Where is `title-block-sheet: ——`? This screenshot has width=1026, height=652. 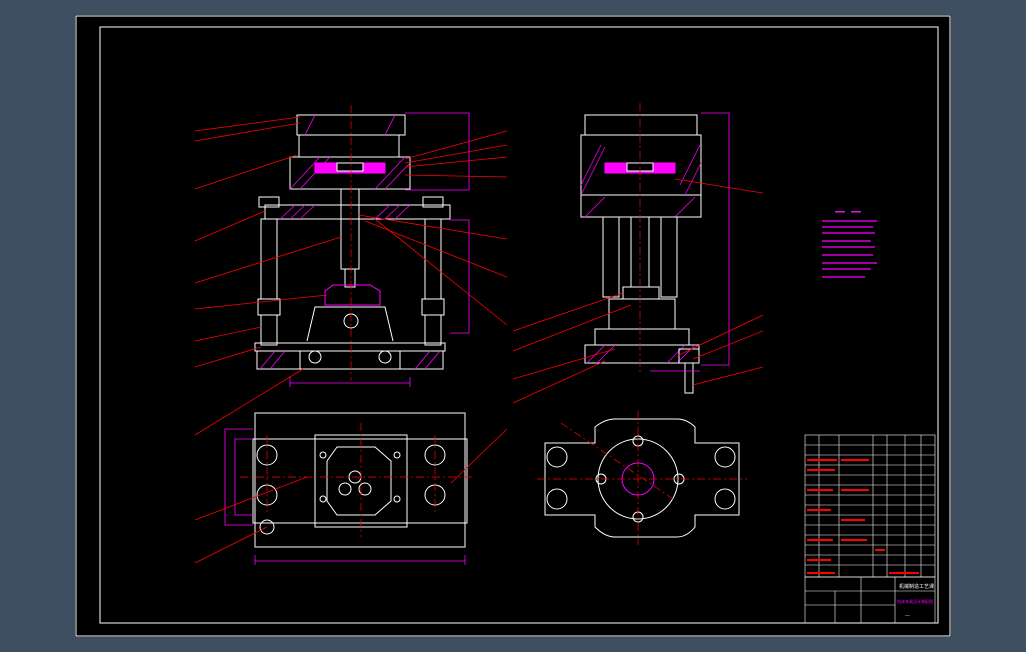
title-block-sheet: —— is located at coordinates (907, 615).